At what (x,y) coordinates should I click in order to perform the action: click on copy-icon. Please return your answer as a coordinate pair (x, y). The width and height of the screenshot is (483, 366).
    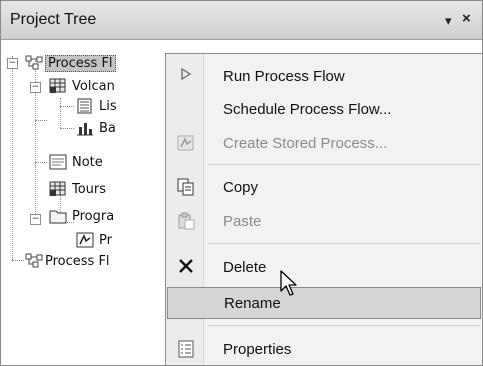
    Looking at the image, I should click on (186, 187).